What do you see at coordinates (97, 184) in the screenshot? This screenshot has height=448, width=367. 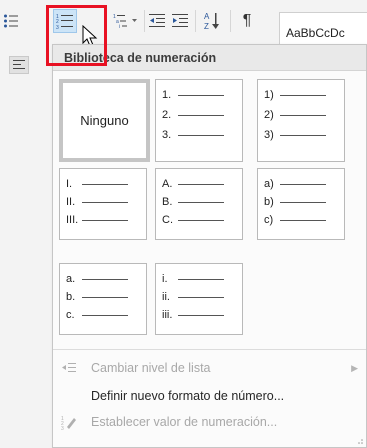 I see `tile-row: I.` at bounding box center [97, 184].